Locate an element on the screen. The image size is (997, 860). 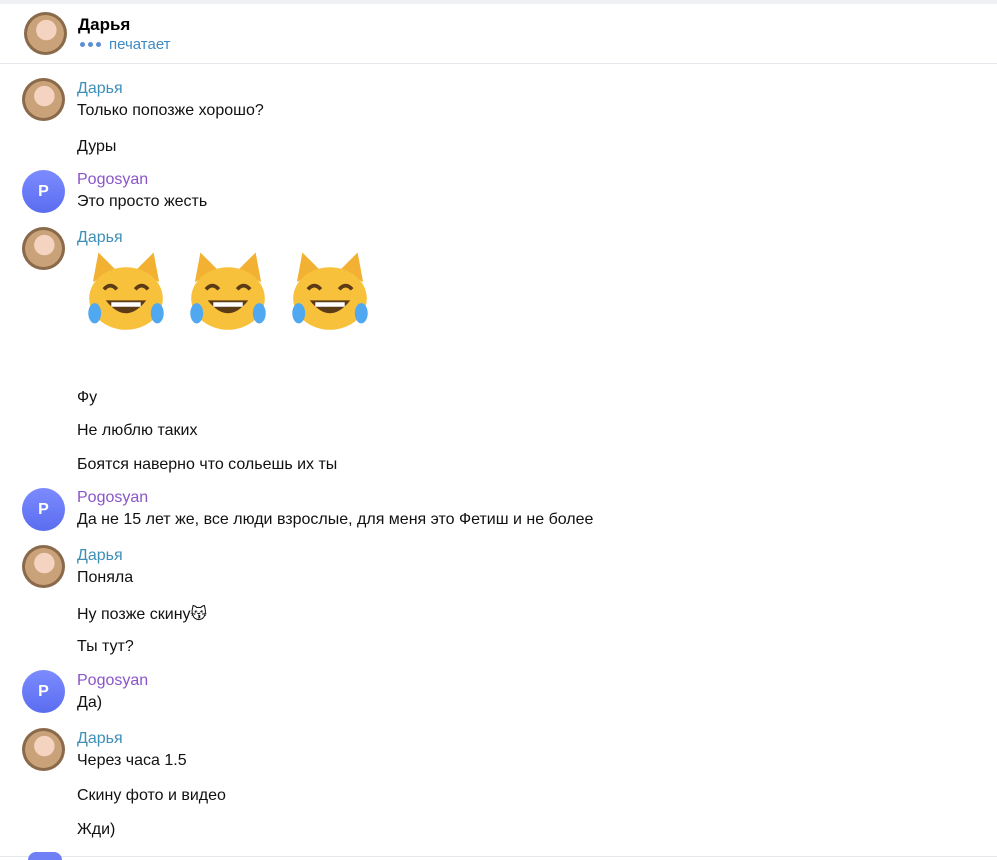
emoji-message is located at coordinates (228, 293).